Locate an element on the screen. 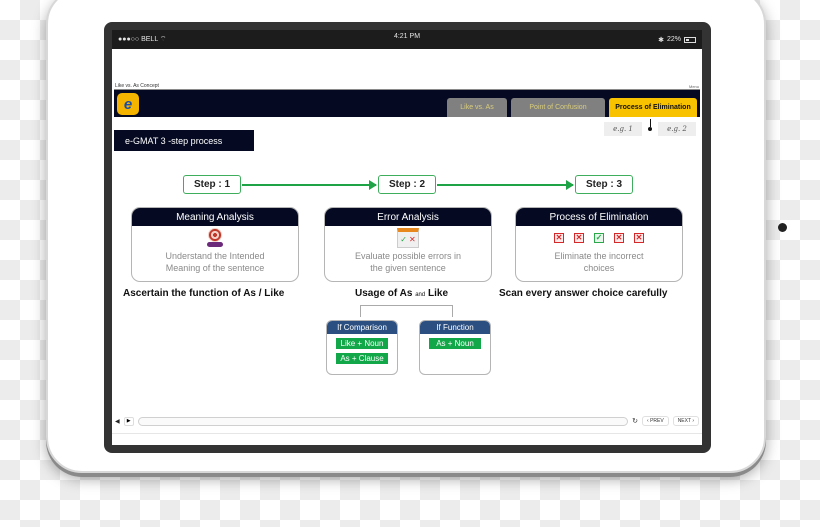 The height and width of the screenshot is (527, 820). replay-icon: ↻ is located at coordinates (635, 421).